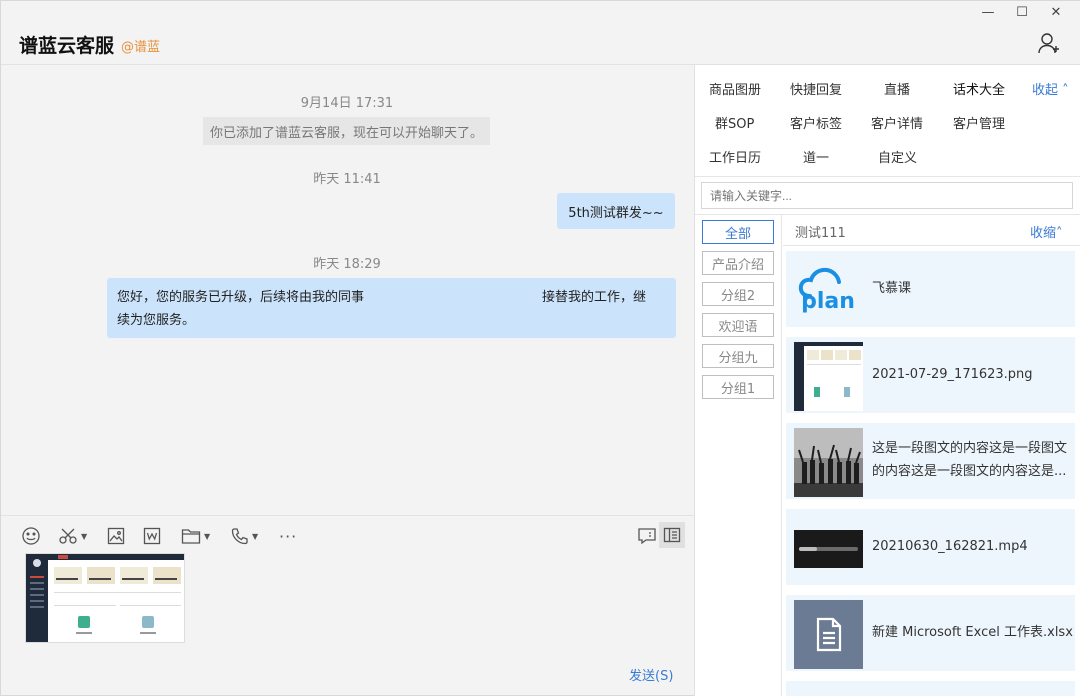  I want to click on attachment-preview, so click(105, 598).